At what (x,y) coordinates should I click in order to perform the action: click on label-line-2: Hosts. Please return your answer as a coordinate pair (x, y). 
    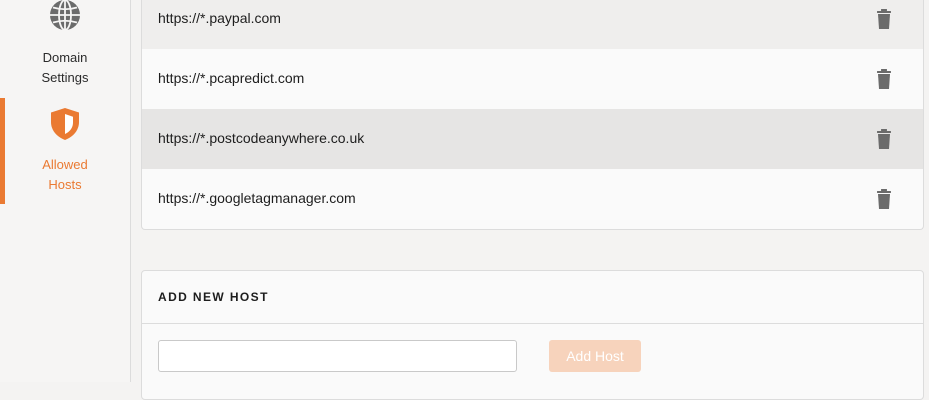
    Looking at the image, I should click on (65, 184).